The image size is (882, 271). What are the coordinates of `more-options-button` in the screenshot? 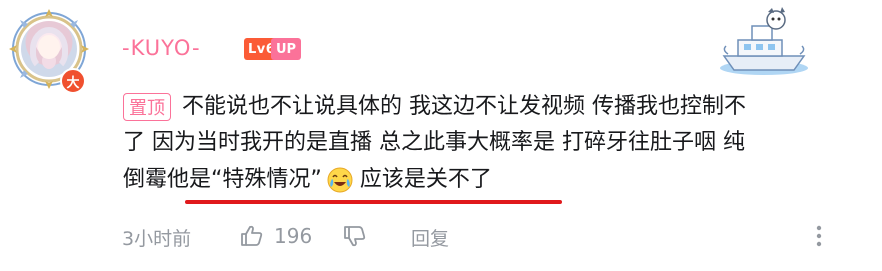 It's located at (819, 236).